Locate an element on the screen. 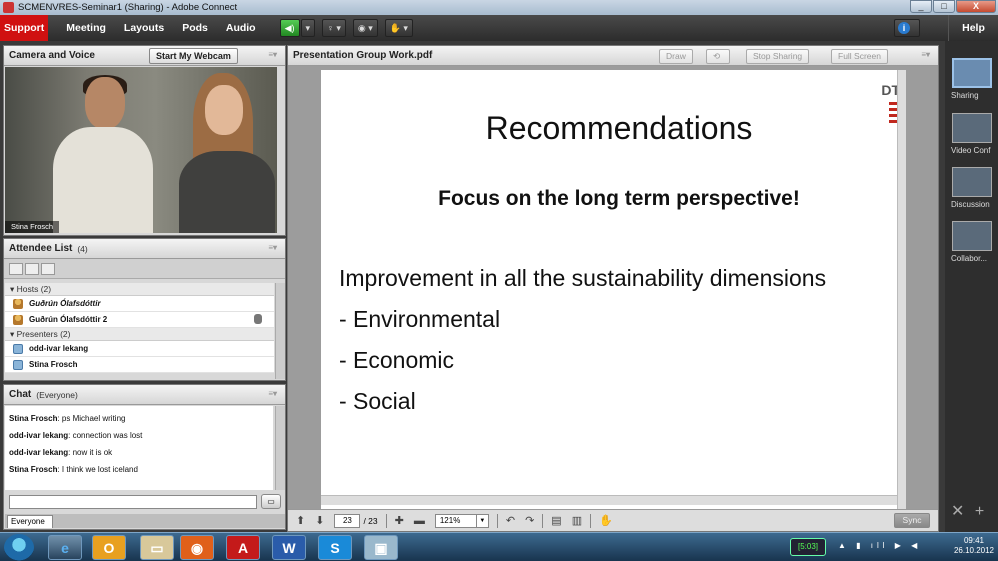 The height and width of the screenshot is (561, 998). help-menu: Help is located at coordinates (973, 28).